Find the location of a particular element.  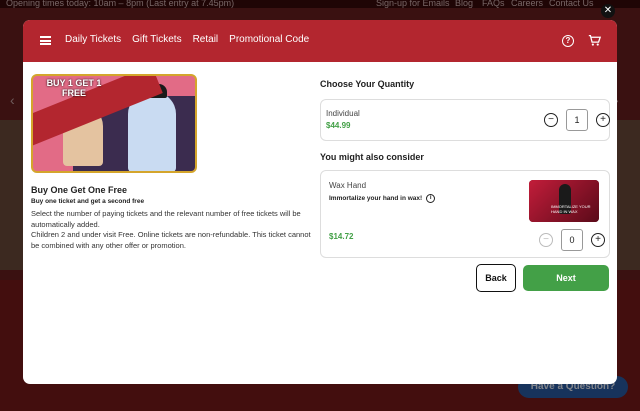

upsell-stepper: − 0 + is located at coordinates (572, 240).